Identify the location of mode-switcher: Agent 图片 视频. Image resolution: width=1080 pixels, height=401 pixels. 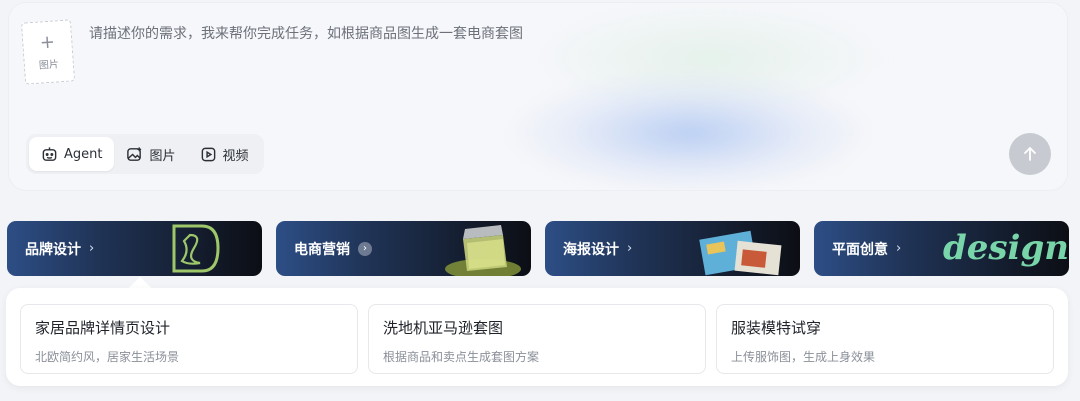
(145, 154).